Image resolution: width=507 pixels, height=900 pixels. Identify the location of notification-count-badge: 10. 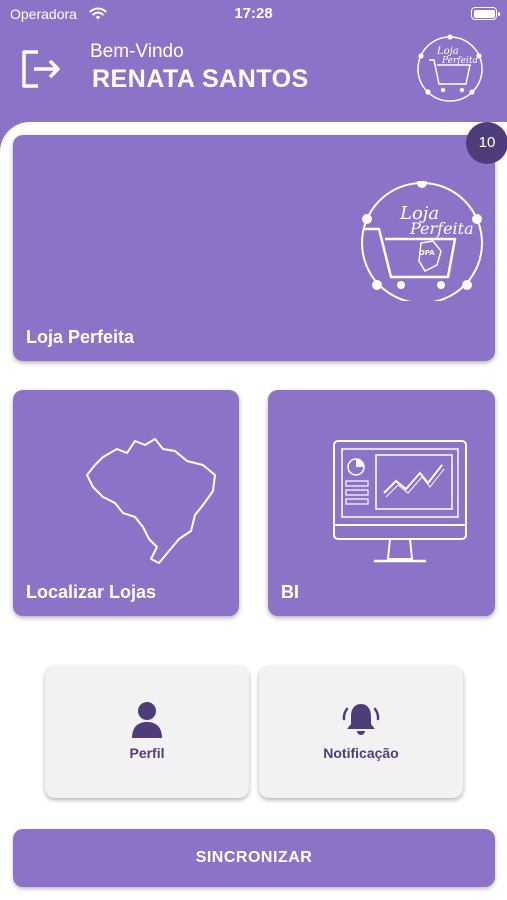
(486, 143).